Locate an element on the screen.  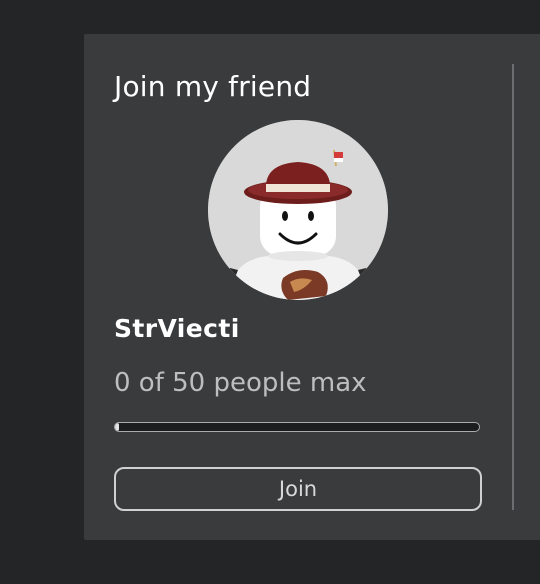
join-button: Join is located at coordinates (298, 489).